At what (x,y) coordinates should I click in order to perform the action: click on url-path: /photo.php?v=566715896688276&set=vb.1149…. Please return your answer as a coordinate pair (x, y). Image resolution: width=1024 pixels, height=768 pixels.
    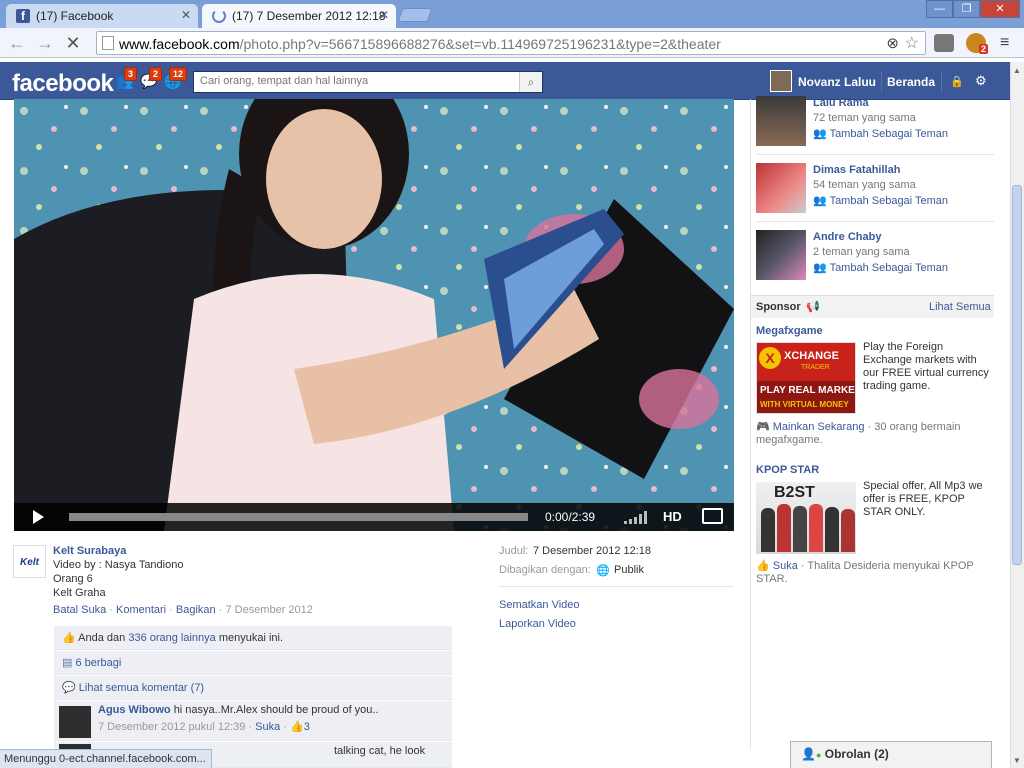
    Looking at the image, I should click on (480, 44).